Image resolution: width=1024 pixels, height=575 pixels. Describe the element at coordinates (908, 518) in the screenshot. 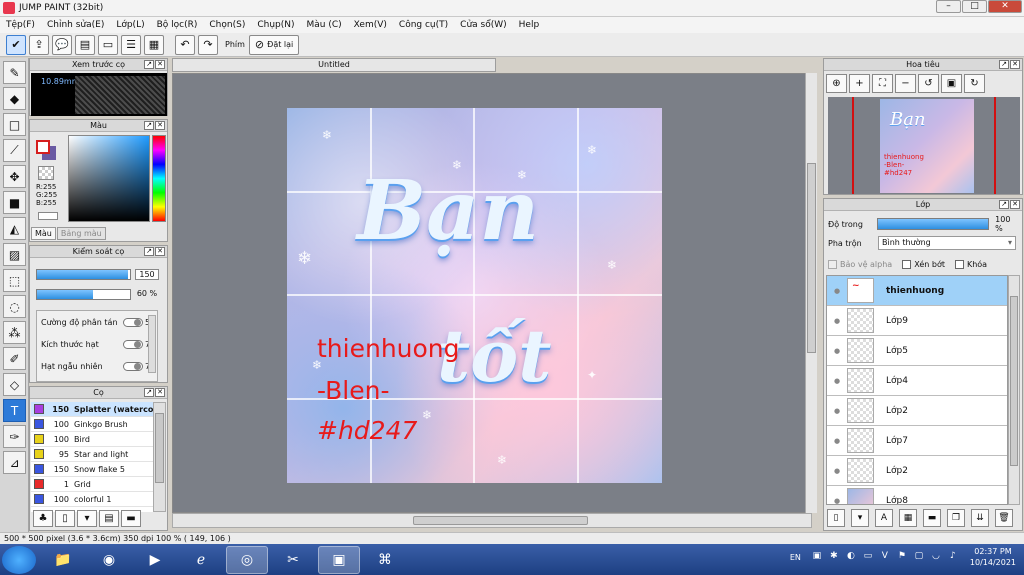

I see `screentone-icon: ▦` at that location.